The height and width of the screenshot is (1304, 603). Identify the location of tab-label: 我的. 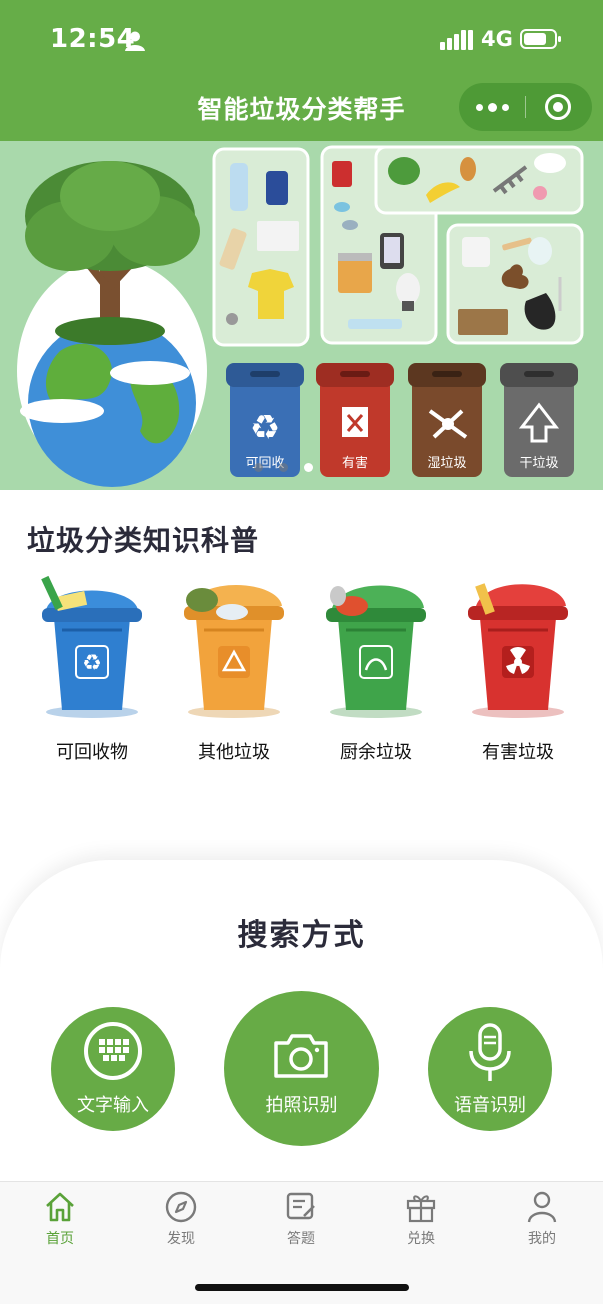
(542, 1239).